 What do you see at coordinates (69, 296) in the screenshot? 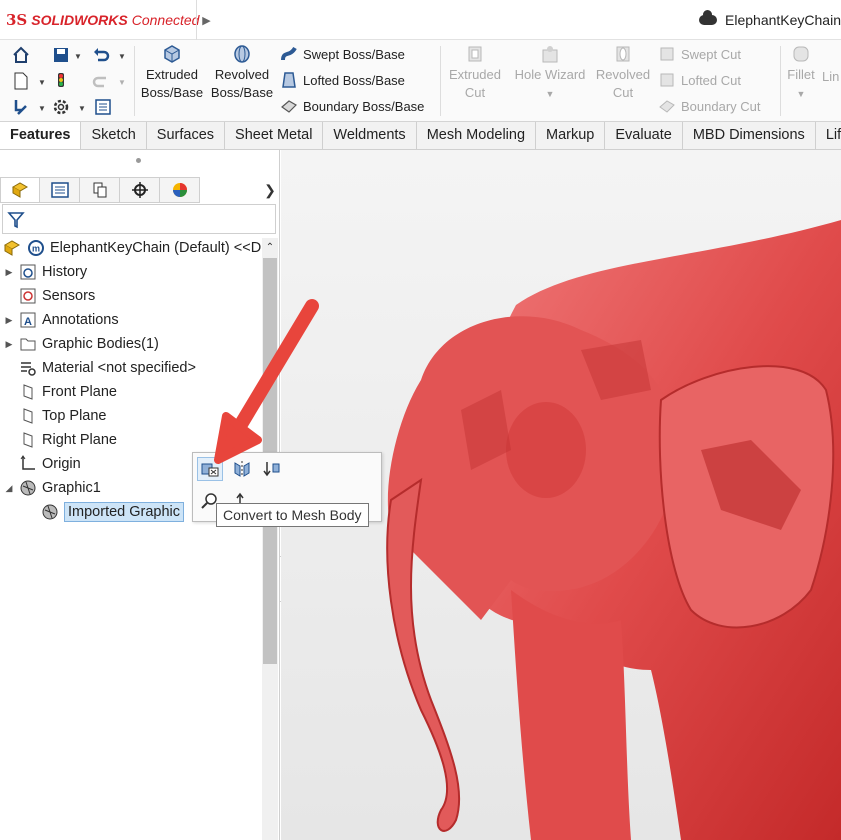
I see `tree-item-label: Sensors` at bounding box center [69, 296].